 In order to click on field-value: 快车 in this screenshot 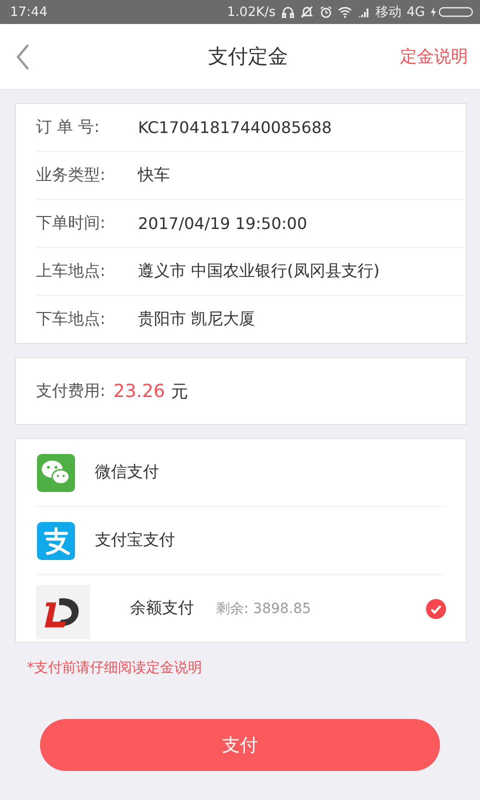, I will do `click(154, 175)`.